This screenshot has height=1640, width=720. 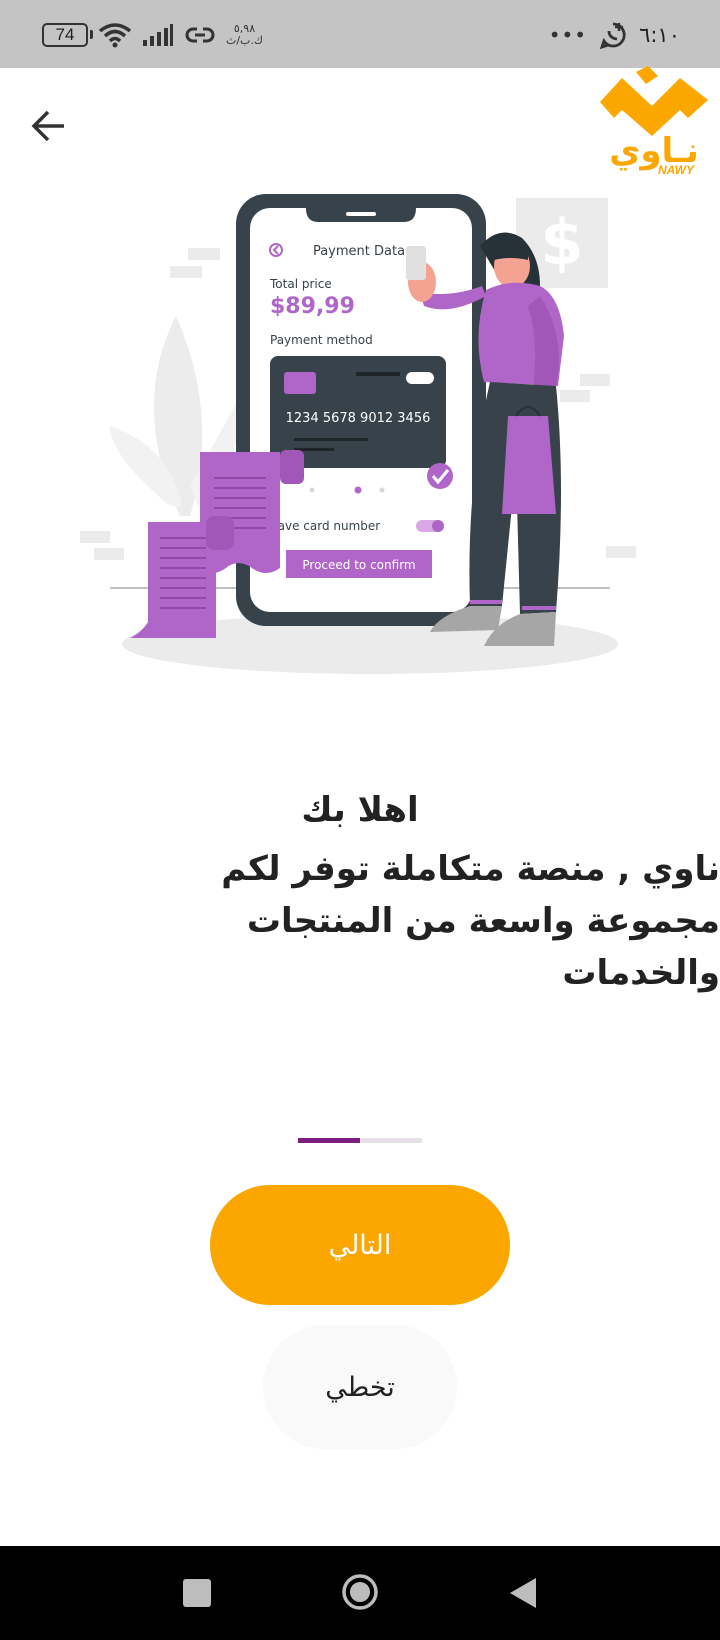 I want to click on logo-latin: NAWY, so click(x=676, y=170).